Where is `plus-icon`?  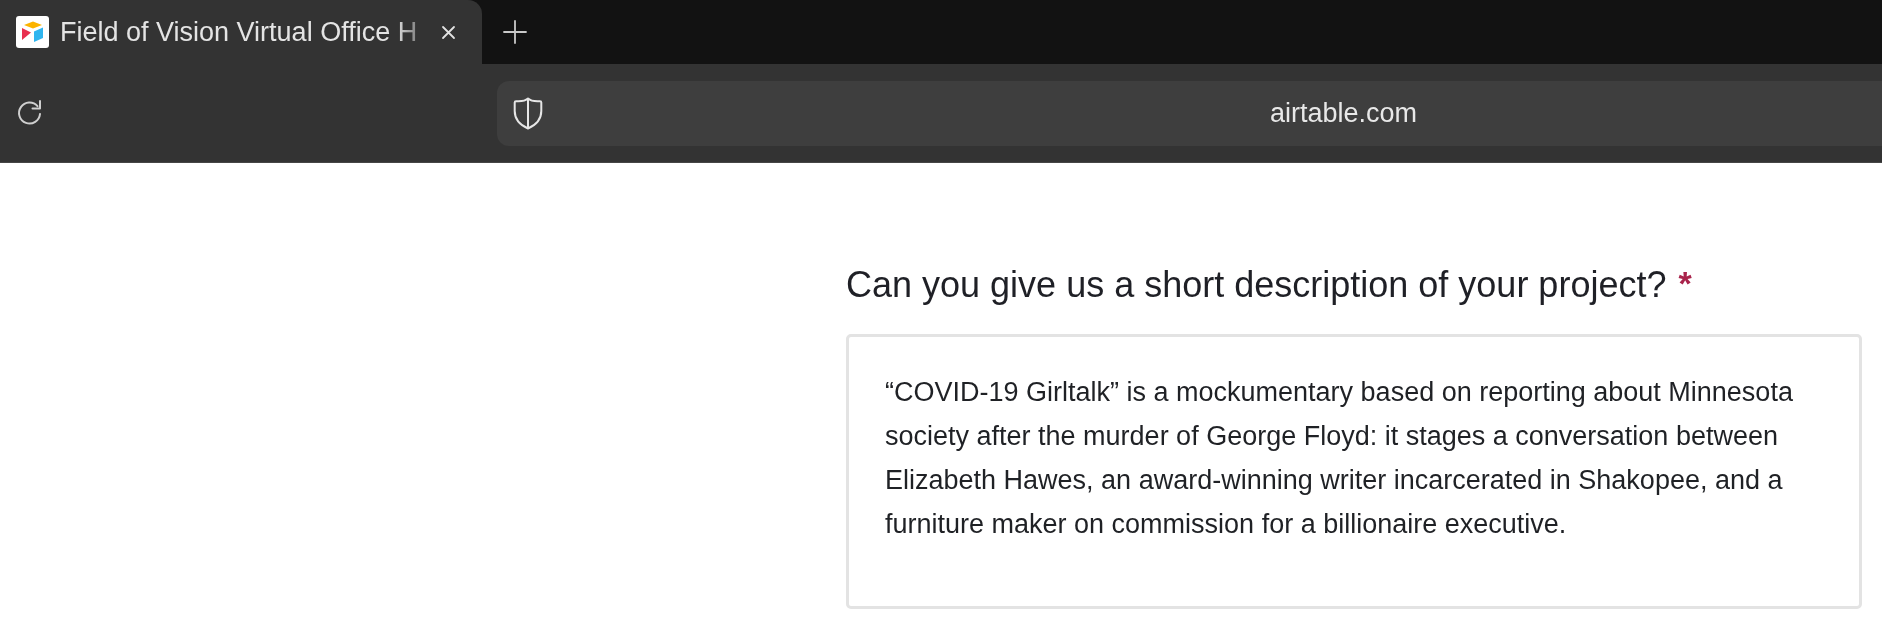 plus-icon is located at coordinates (515, 32).